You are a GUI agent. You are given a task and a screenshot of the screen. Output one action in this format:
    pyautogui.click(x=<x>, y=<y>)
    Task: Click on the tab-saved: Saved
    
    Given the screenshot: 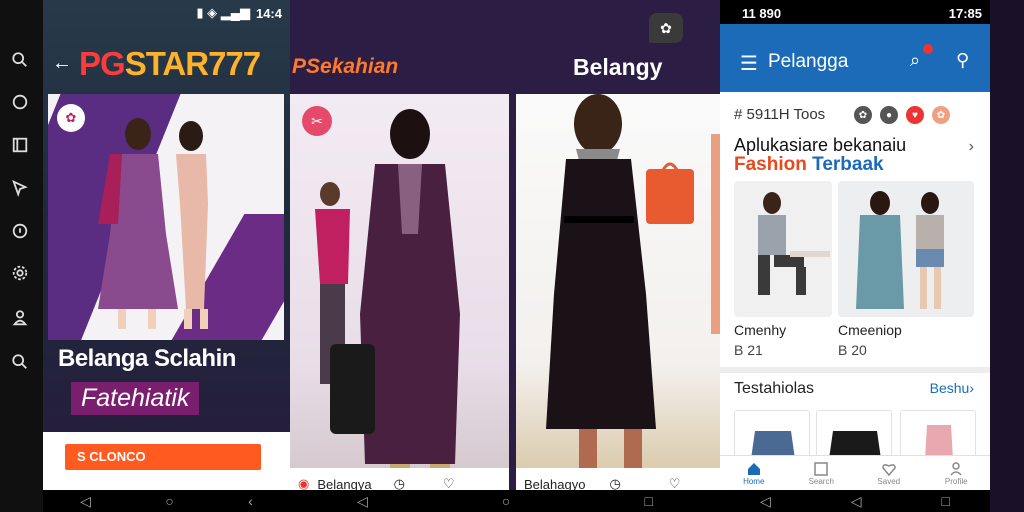 What is the action you would take?
    pyautogui.click(x=889, y=473)
    